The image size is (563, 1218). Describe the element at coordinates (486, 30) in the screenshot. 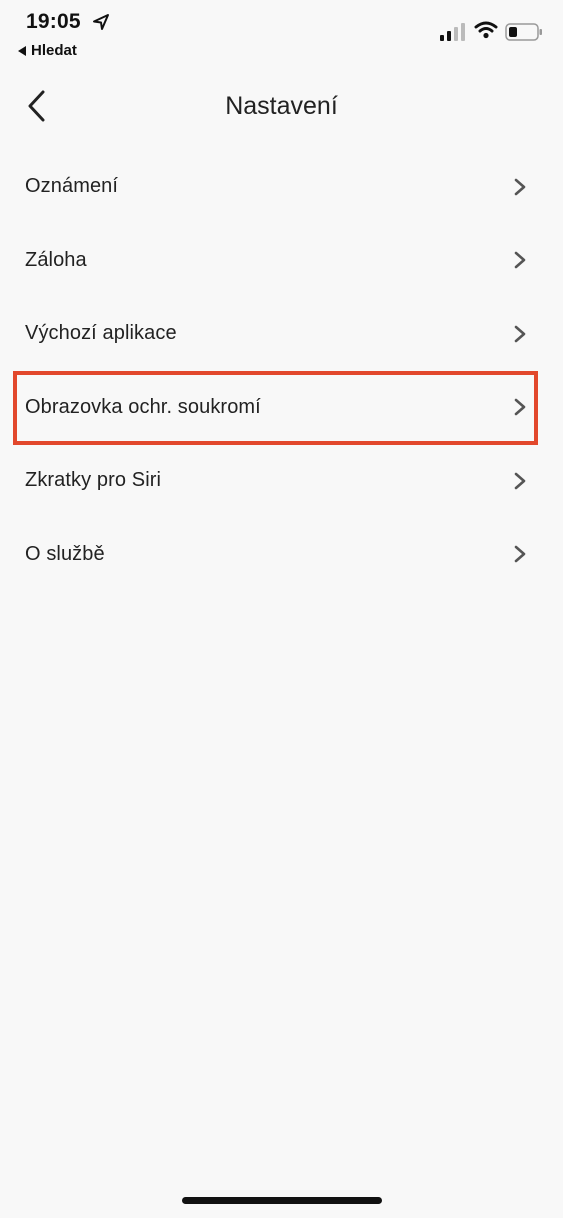

I see `wifi-icon` at that location.